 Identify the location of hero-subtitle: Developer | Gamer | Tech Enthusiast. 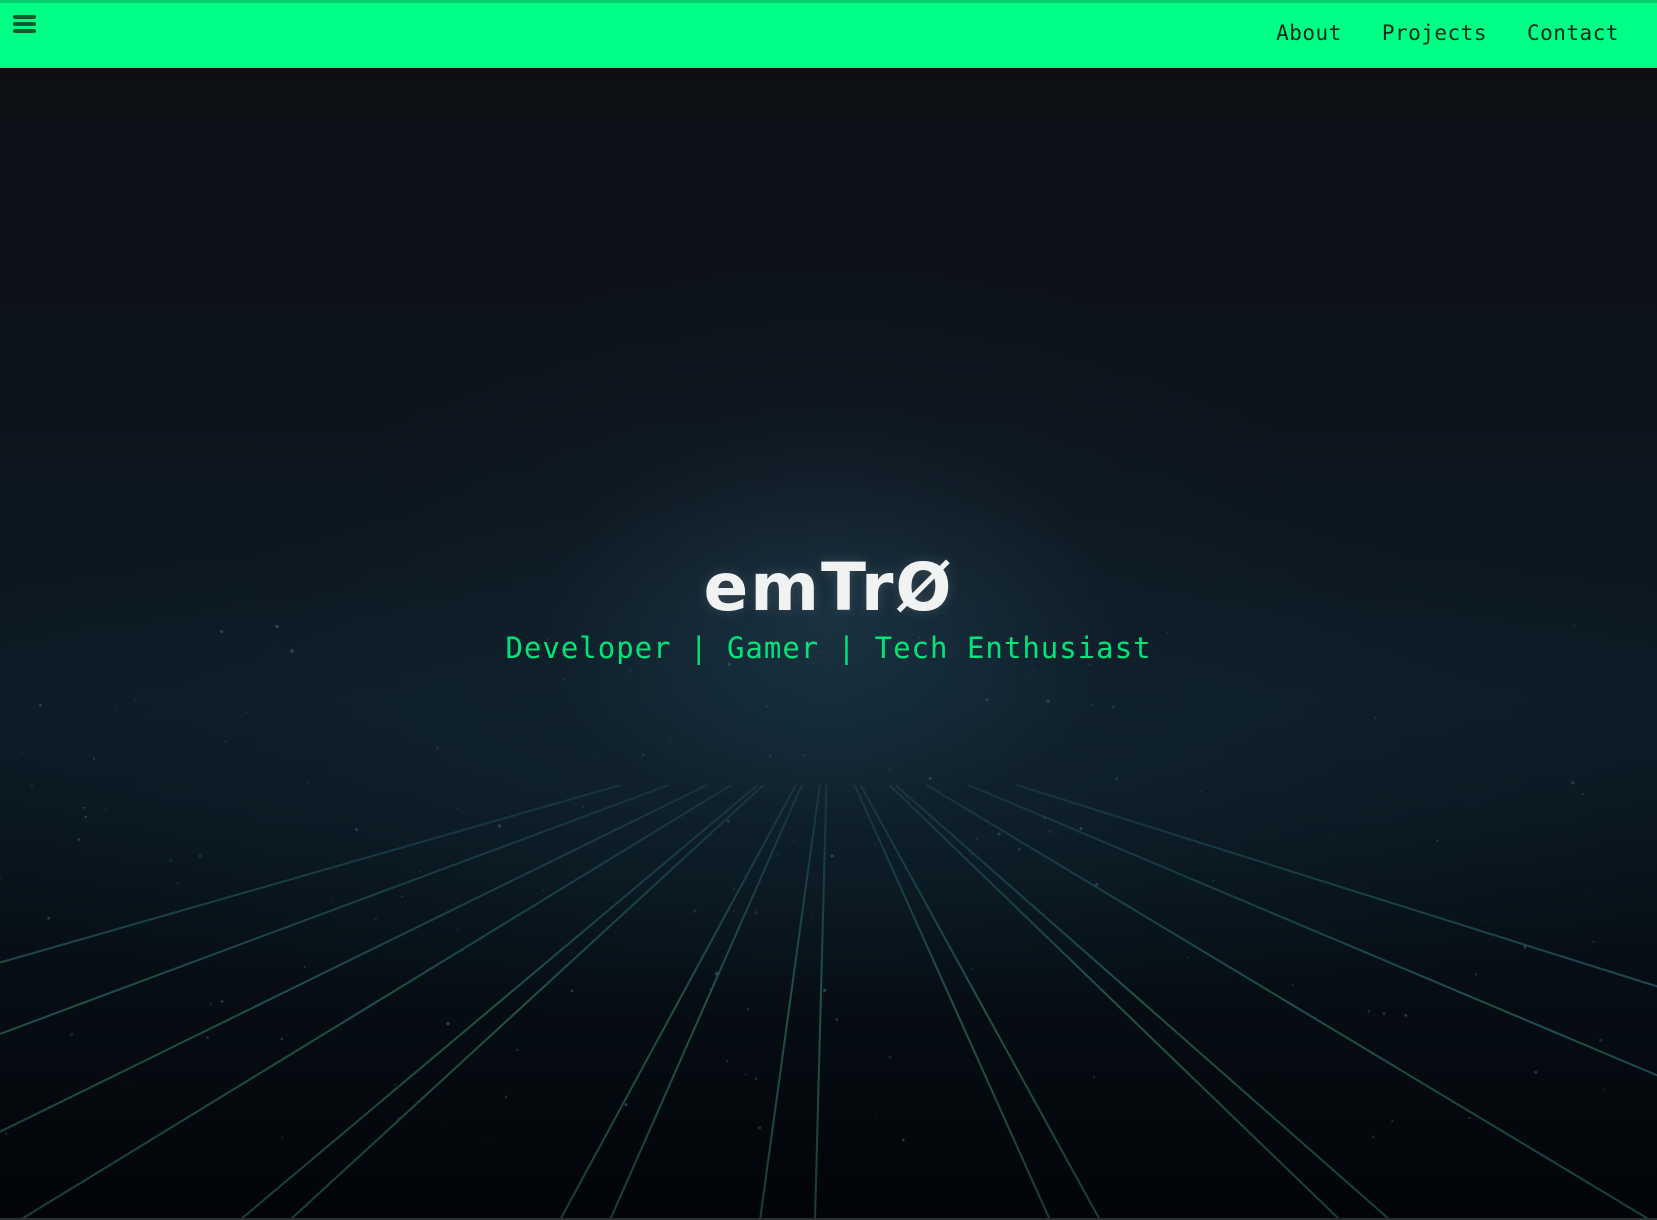
(828, 648).